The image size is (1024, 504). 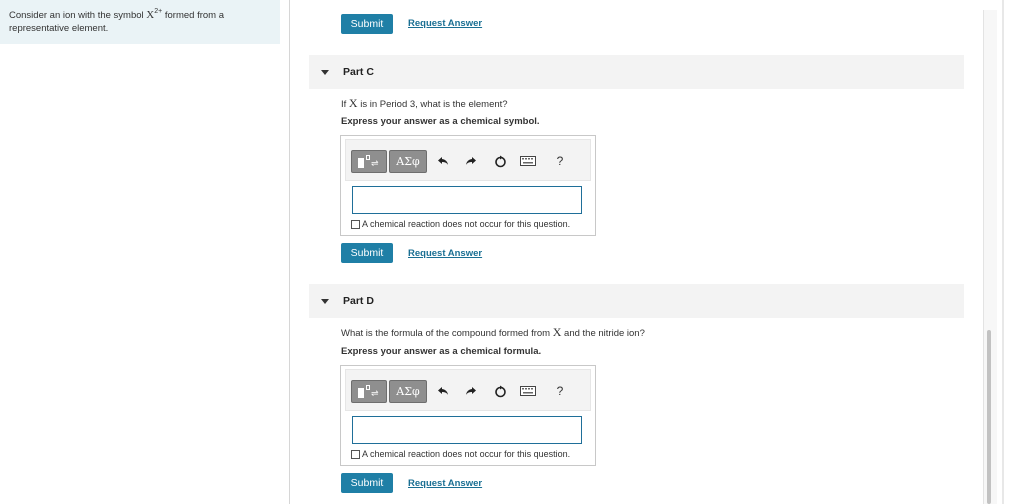 What do you see at coordinates (636, 301) in the screenshot?
I see `part-d-header: Part D` at bounding box center [636, 301].